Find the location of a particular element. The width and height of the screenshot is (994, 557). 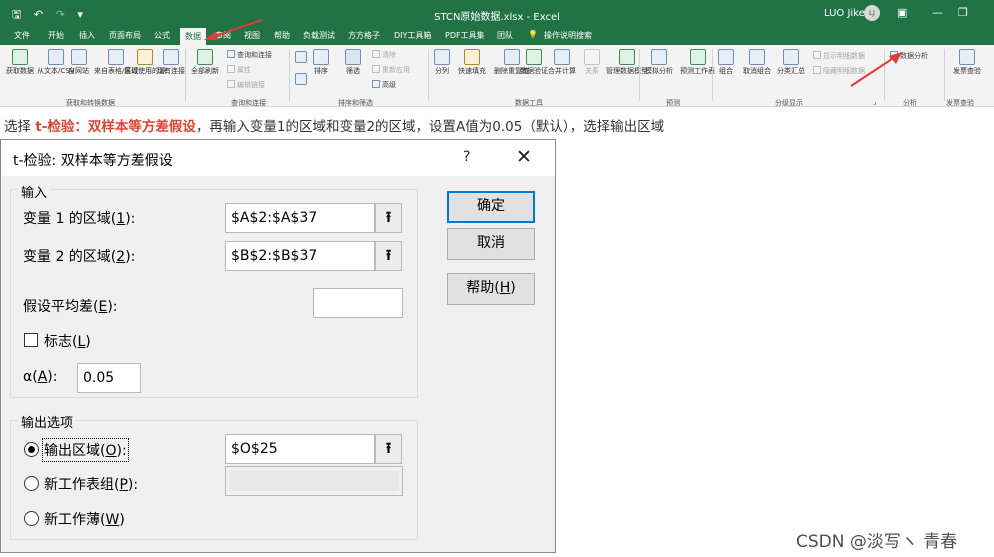

help-icon: ? is located at coordinates (466, 157).